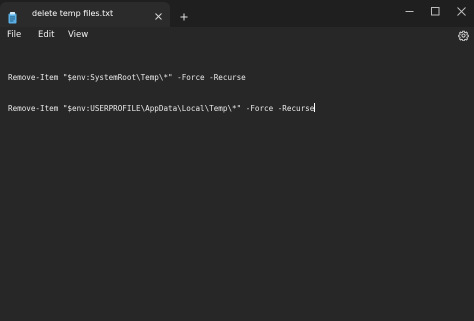 Image resolution: width=474 pixels, height=321 pixels. I want to click on tab-title: delete temp files.txt, so click(73, 13).